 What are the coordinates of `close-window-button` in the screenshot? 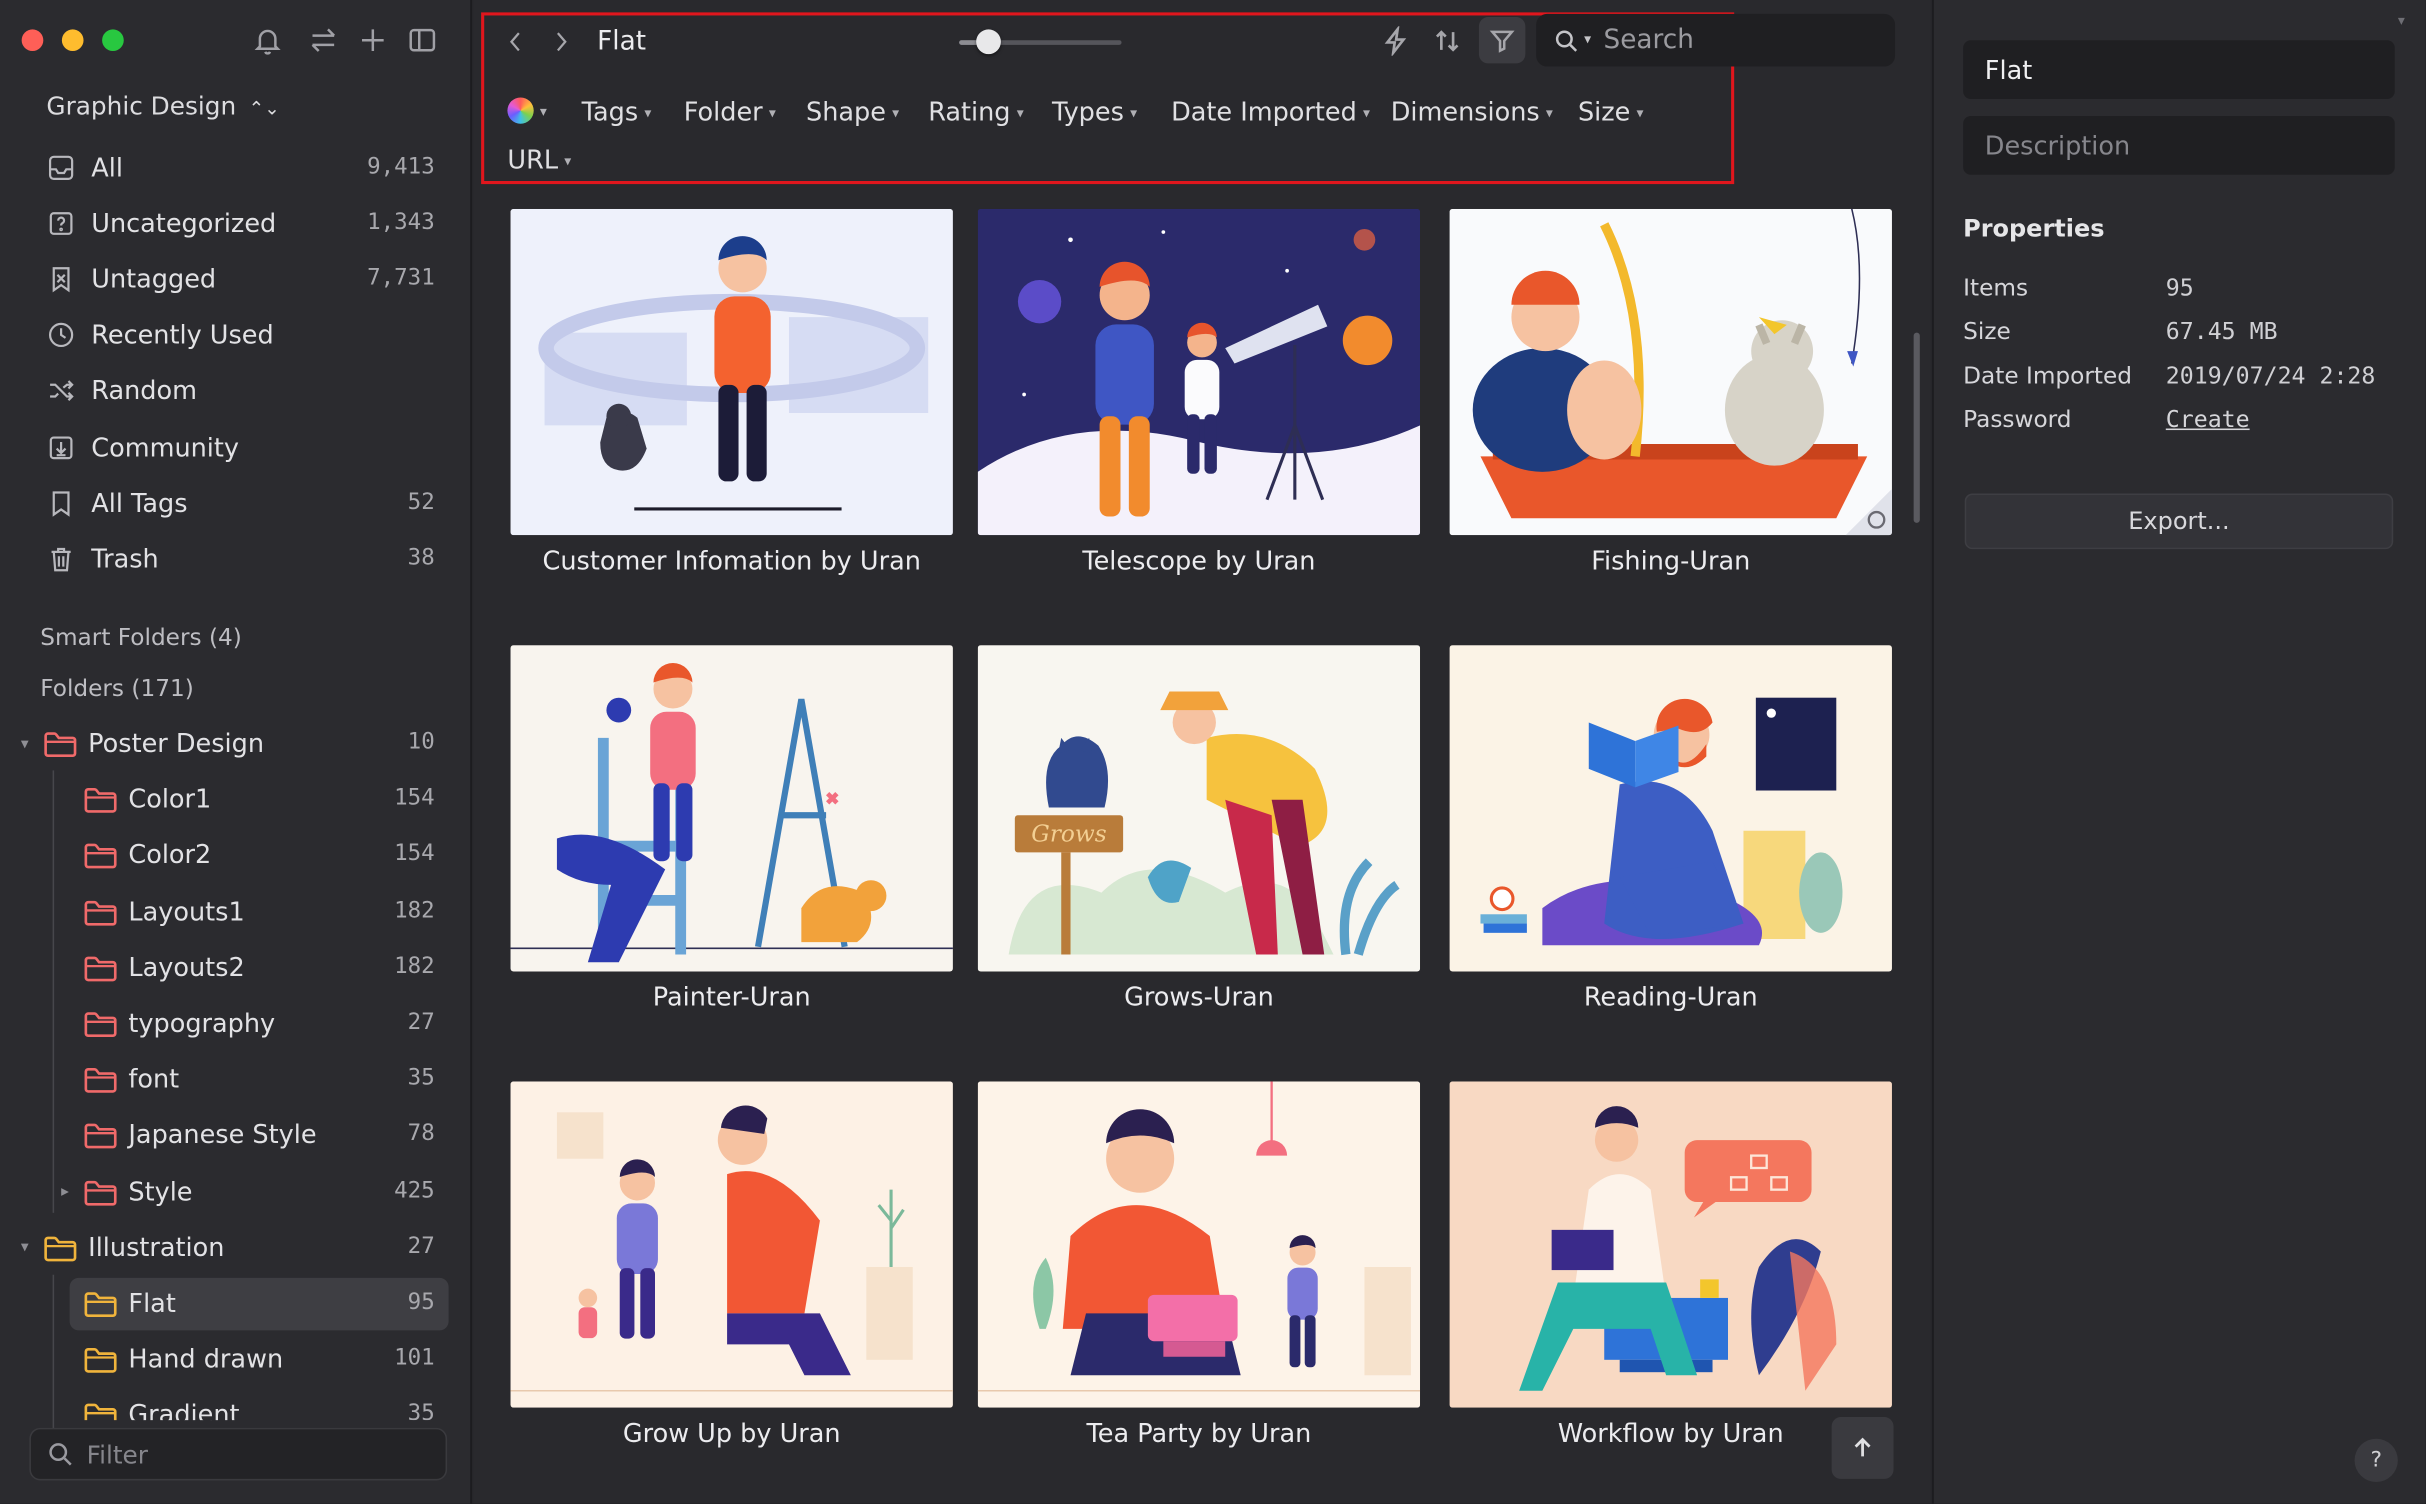 It's located at (32, 40).